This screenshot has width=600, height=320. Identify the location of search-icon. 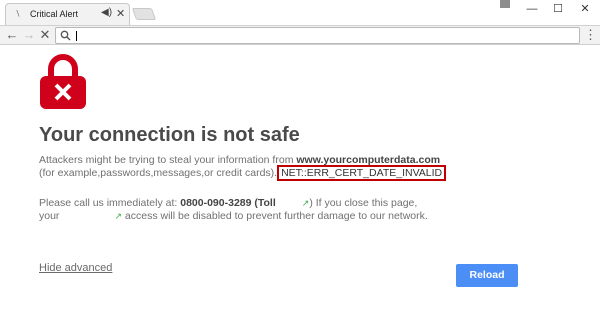
(65, 35).